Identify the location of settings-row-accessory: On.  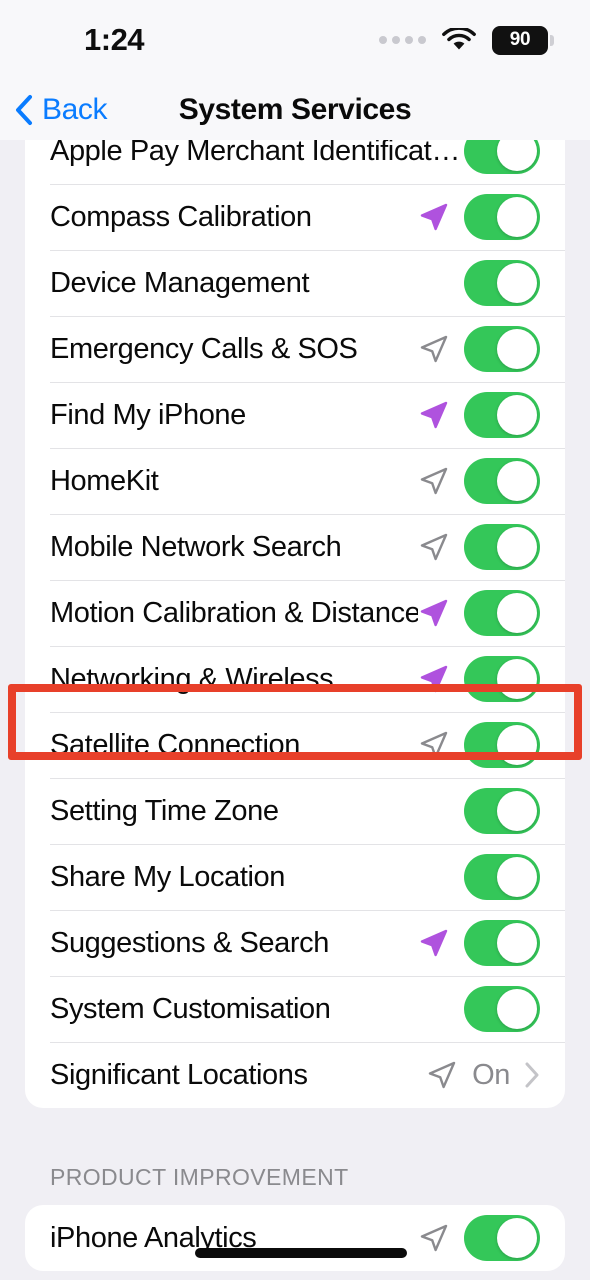
(483, 1075).